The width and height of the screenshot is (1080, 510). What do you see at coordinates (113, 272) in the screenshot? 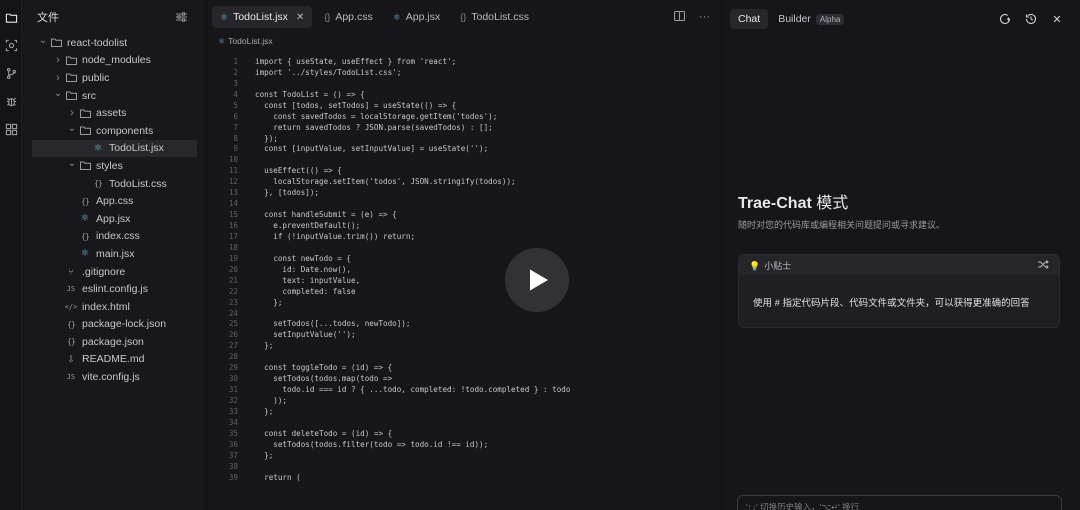
I see `file-item: ⑂ .gitignore` at bounding box center [113, 272].